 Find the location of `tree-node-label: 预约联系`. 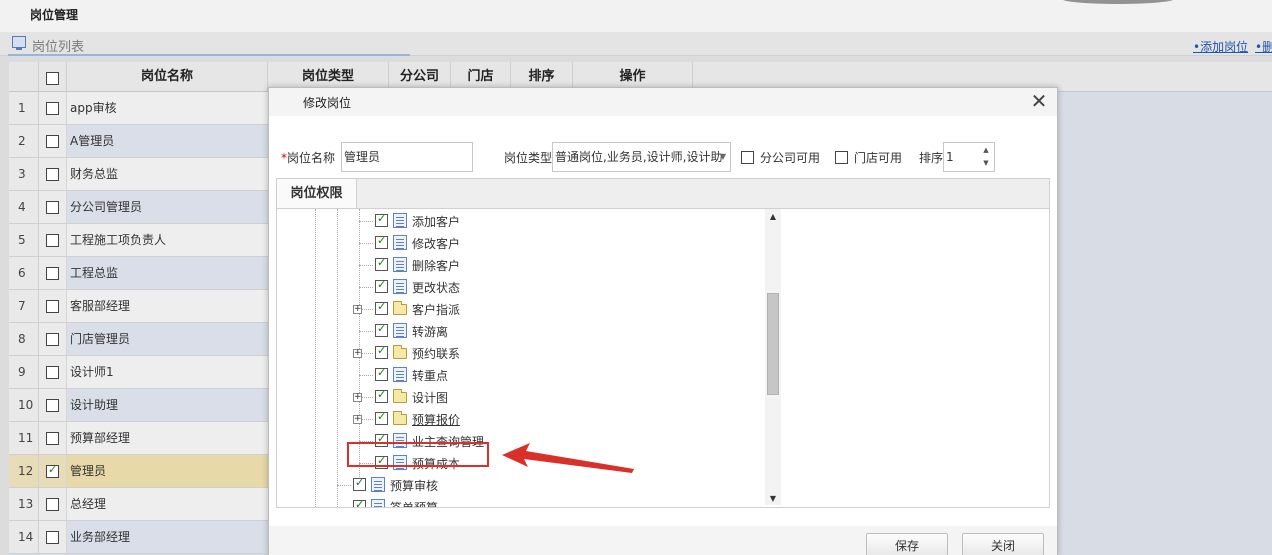

tree-node-label: 预约联系 is located at coordinates (436, 354).